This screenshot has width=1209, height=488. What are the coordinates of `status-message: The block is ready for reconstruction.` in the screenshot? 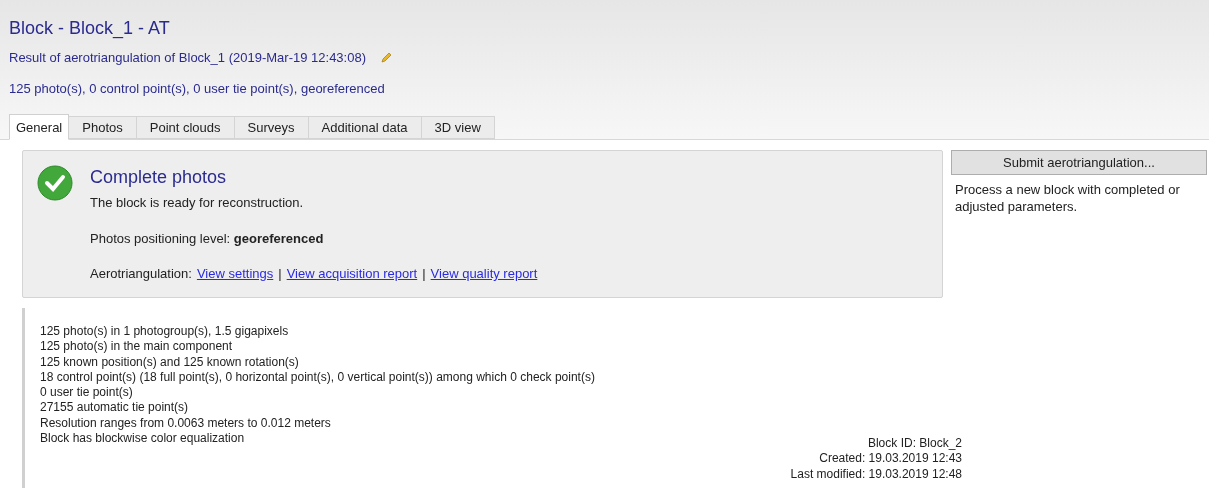 It's located at (197, 203).